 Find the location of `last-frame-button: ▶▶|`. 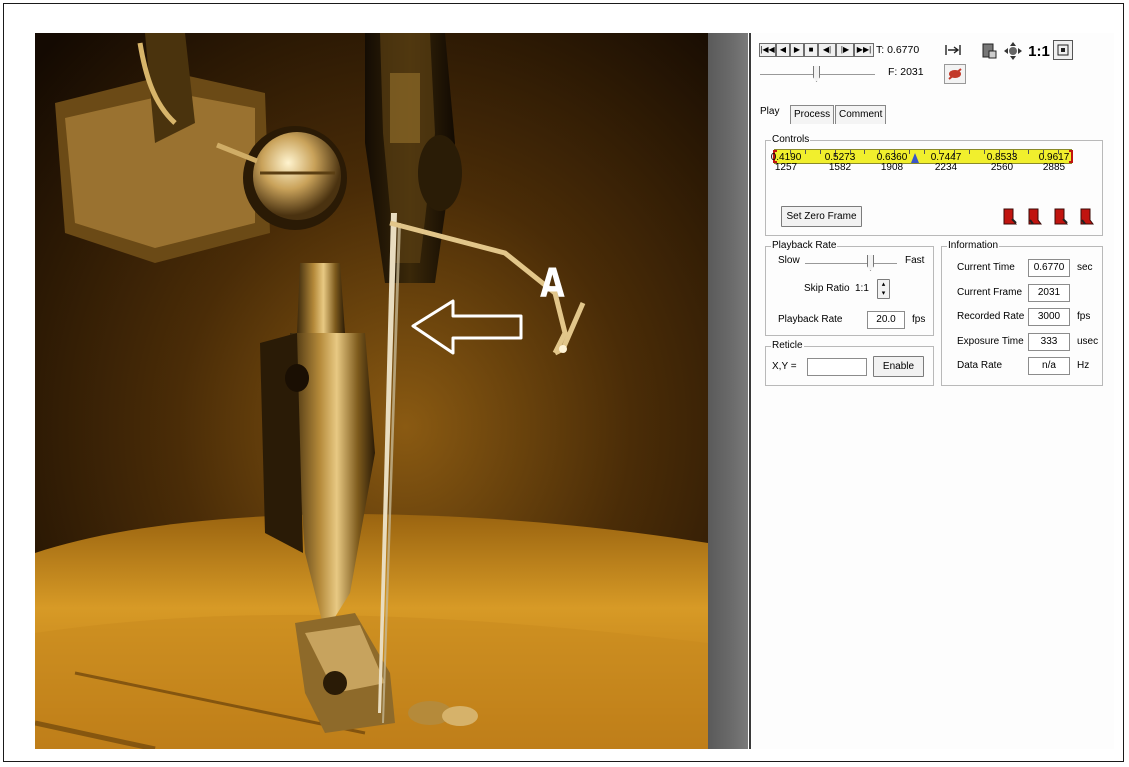

last-frame-button: ▶▶| is located at coordinates (864, 50).